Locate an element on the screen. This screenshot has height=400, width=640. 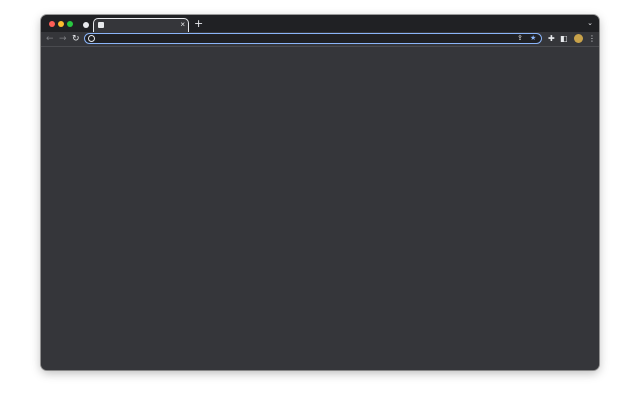
new-tab-button: + is located at coordinates (198, 24).